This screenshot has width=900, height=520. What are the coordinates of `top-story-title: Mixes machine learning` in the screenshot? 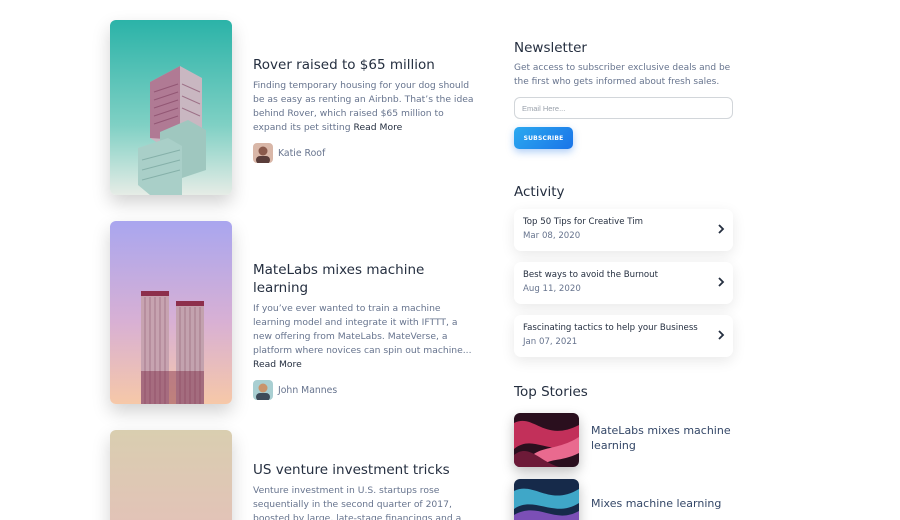 It's located at (656, 503).